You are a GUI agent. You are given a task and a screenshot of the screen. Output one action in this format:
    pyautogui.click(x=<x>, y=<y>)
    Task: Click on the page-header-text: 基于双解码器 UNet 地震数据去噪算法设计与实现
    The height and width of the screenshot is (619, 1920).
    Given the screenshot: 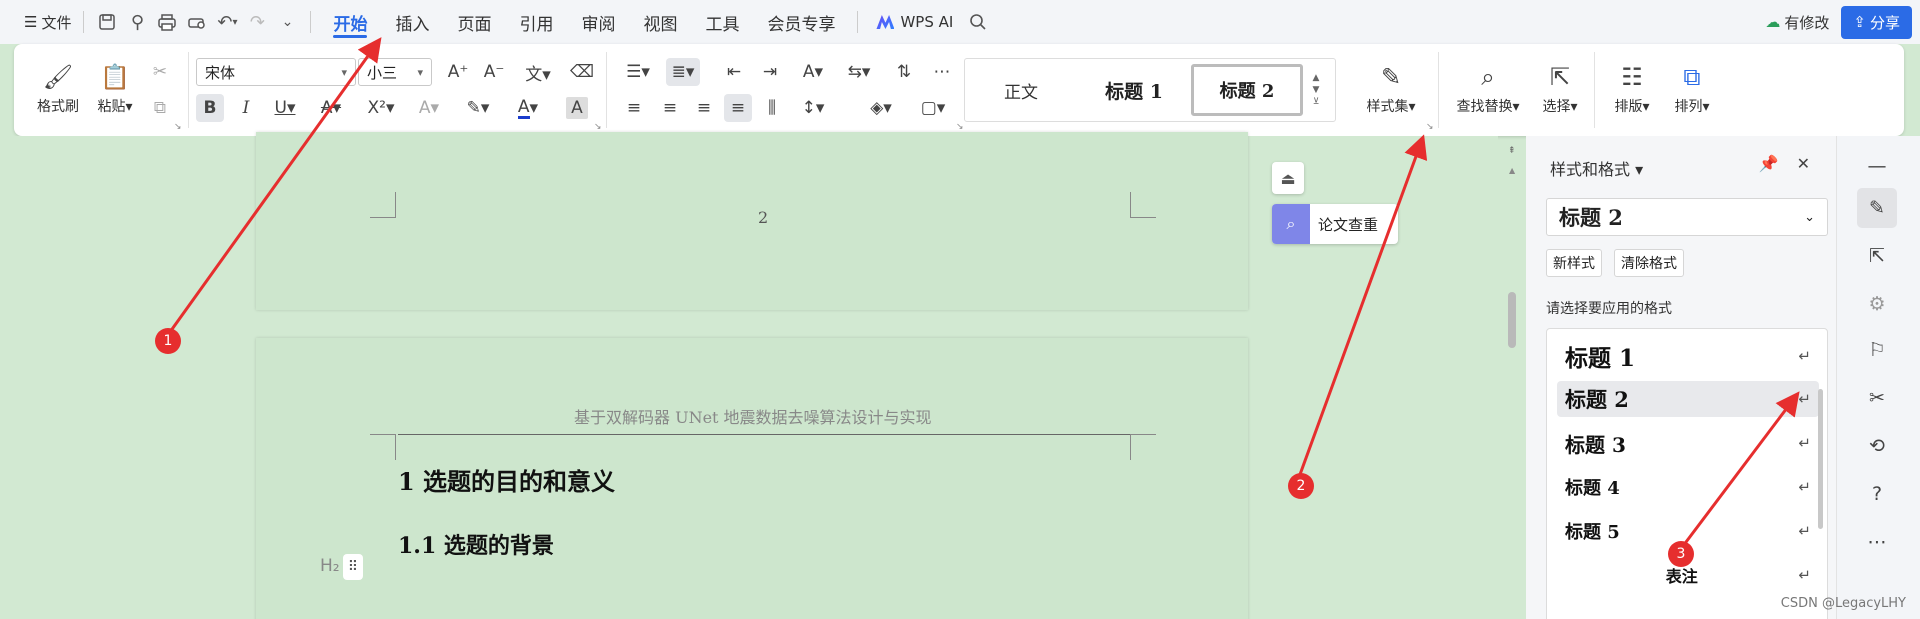 What is the action you would take?
    pyautogui.click(x=753, y=416)
    